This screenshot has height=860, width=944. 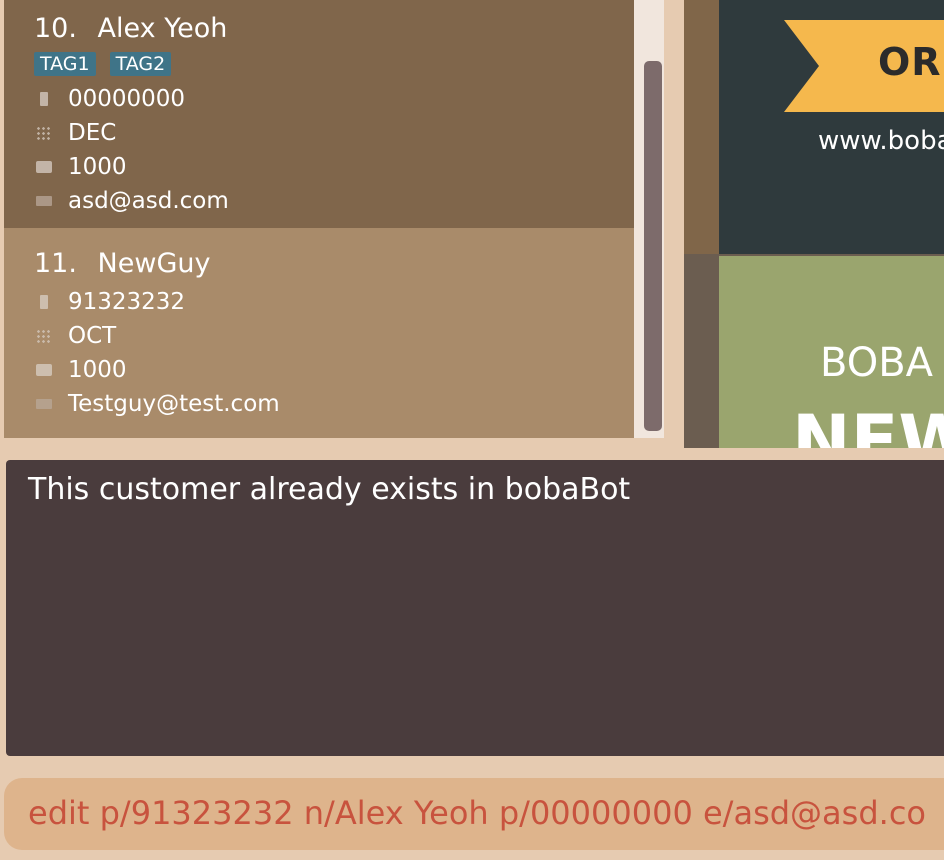 I want to click on email-field: asd@asd.com, so click(x=131, y=201).